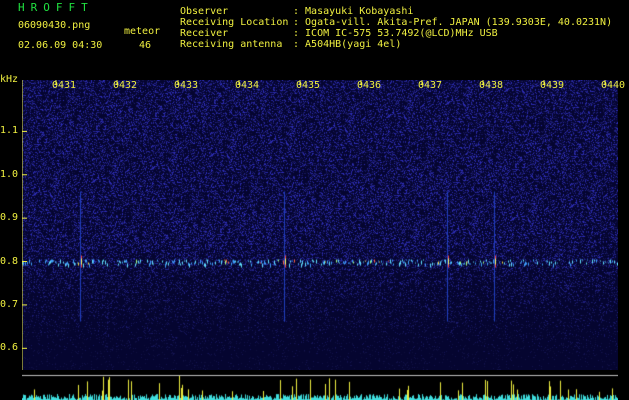  Describe the element at coordinates (9, 131) in the screenshot. I see `y-tick-label: 1.1` at that location.